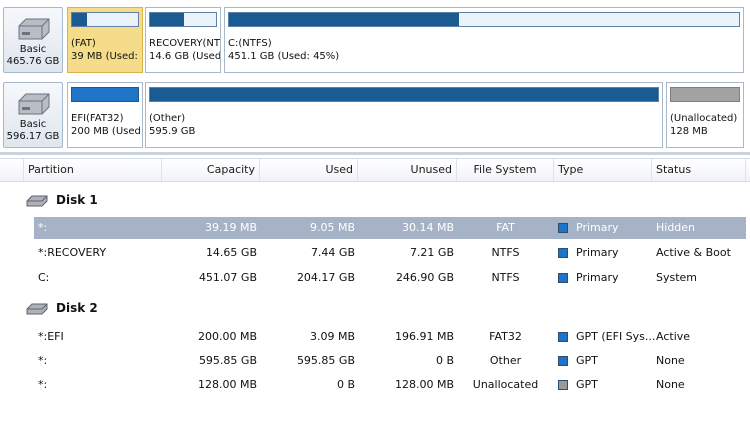 This screenshot has width=750, height=445. What do you see at coordinates (227, 360) in the screenshot?
I see `cell-capacity: 595.85 GB` at bounding box center [227, 360].